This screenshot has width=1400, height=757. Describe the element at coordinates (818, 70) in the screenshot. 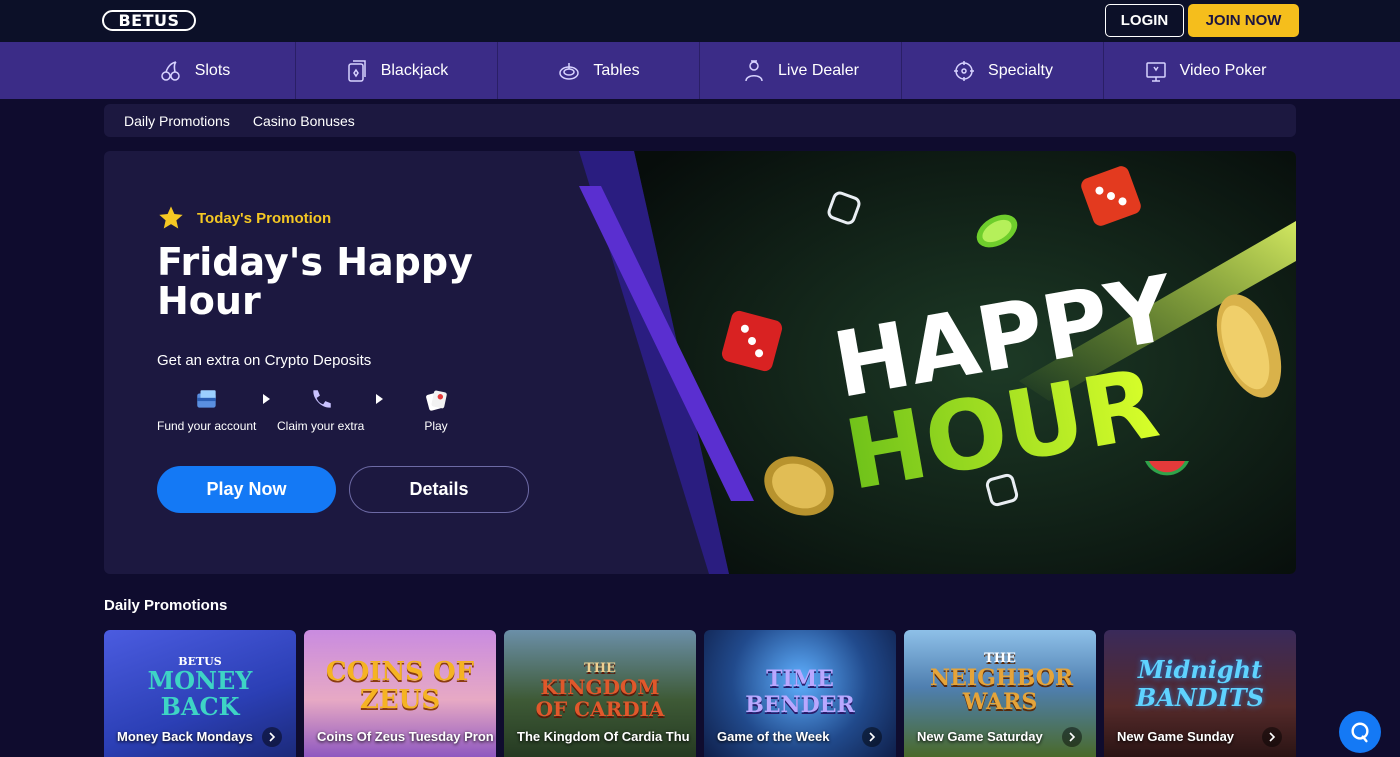

I see `nav-label: Live Dealer` at that location.